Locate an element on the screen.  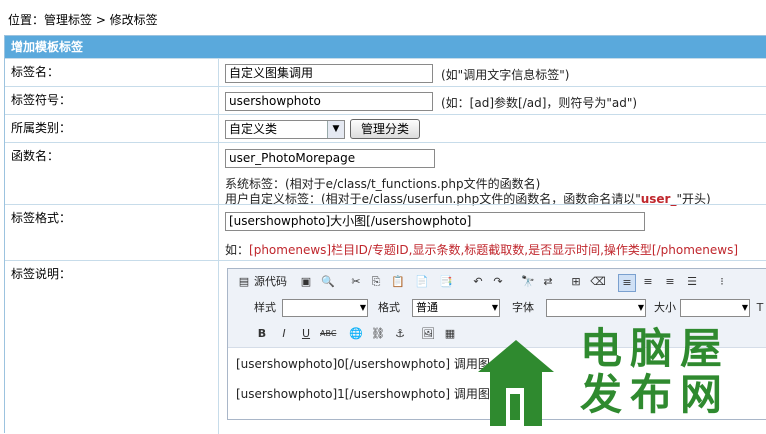
copy-icon: ⎘ is located at coordinates (376, 282).